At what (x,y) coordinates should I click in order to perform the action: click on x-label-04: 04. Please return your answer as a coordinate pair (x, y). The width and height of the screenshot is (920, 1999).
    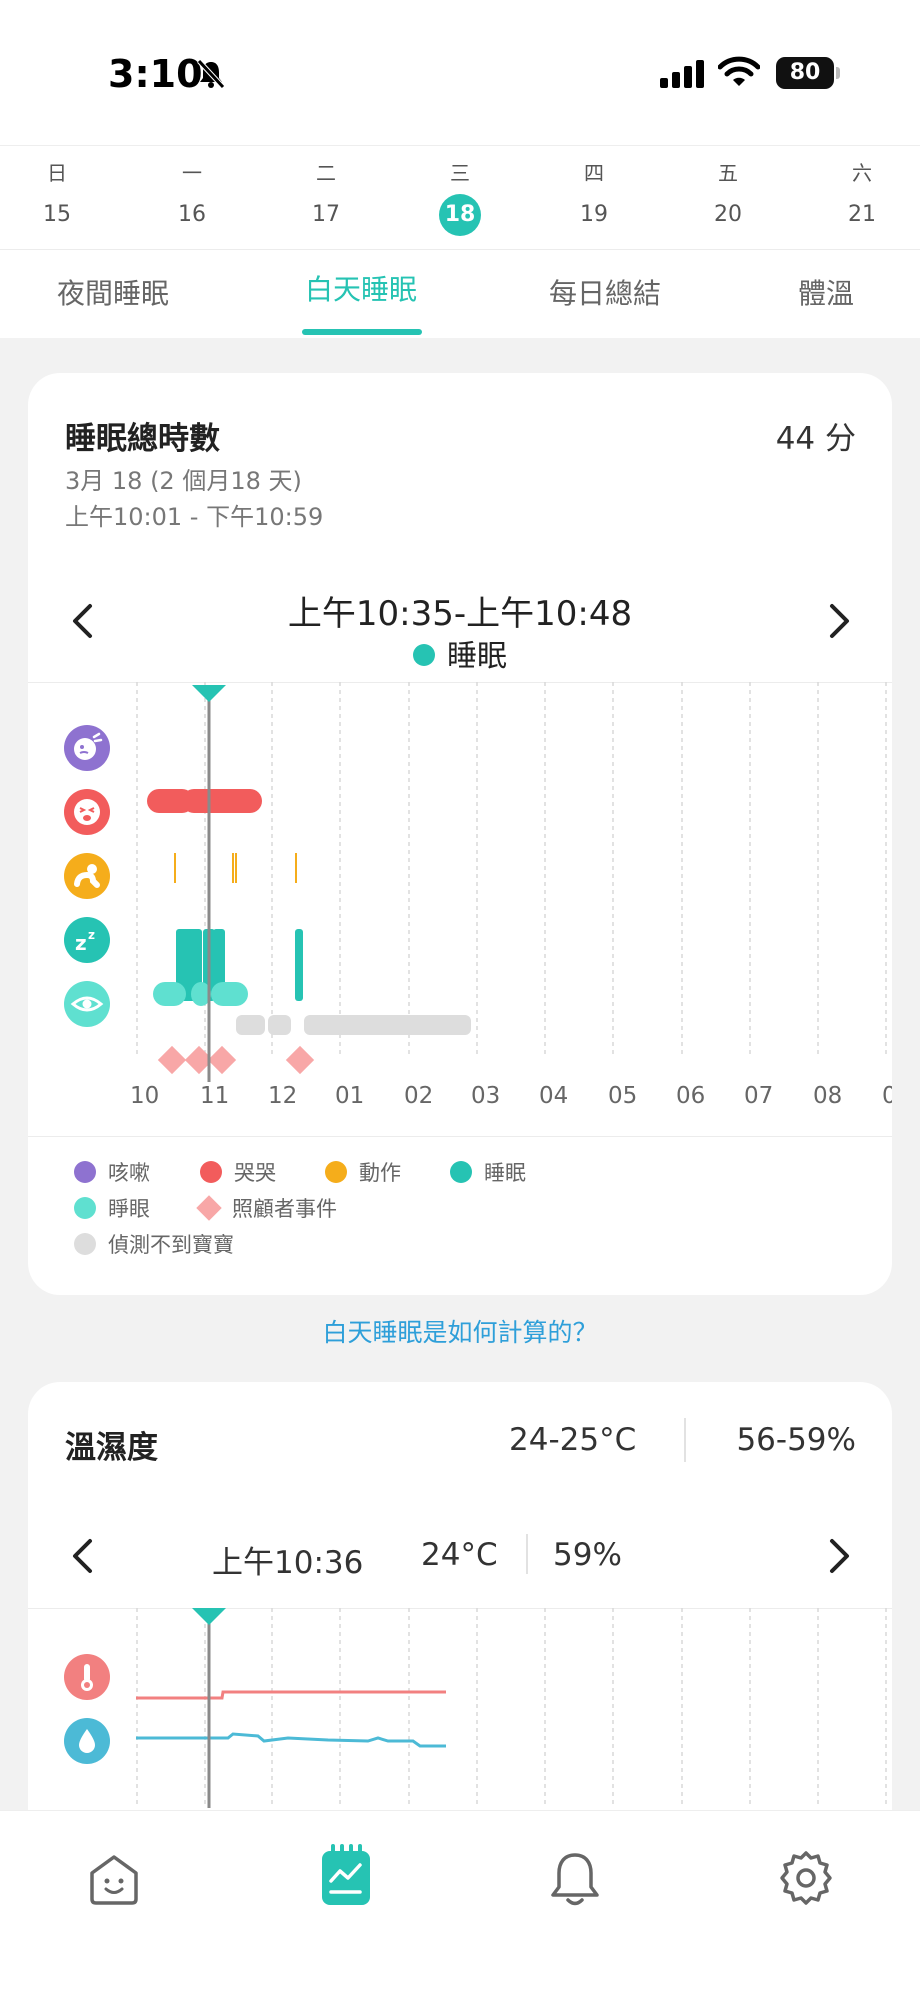
    Looking at the image, I should click on (554, 1096).